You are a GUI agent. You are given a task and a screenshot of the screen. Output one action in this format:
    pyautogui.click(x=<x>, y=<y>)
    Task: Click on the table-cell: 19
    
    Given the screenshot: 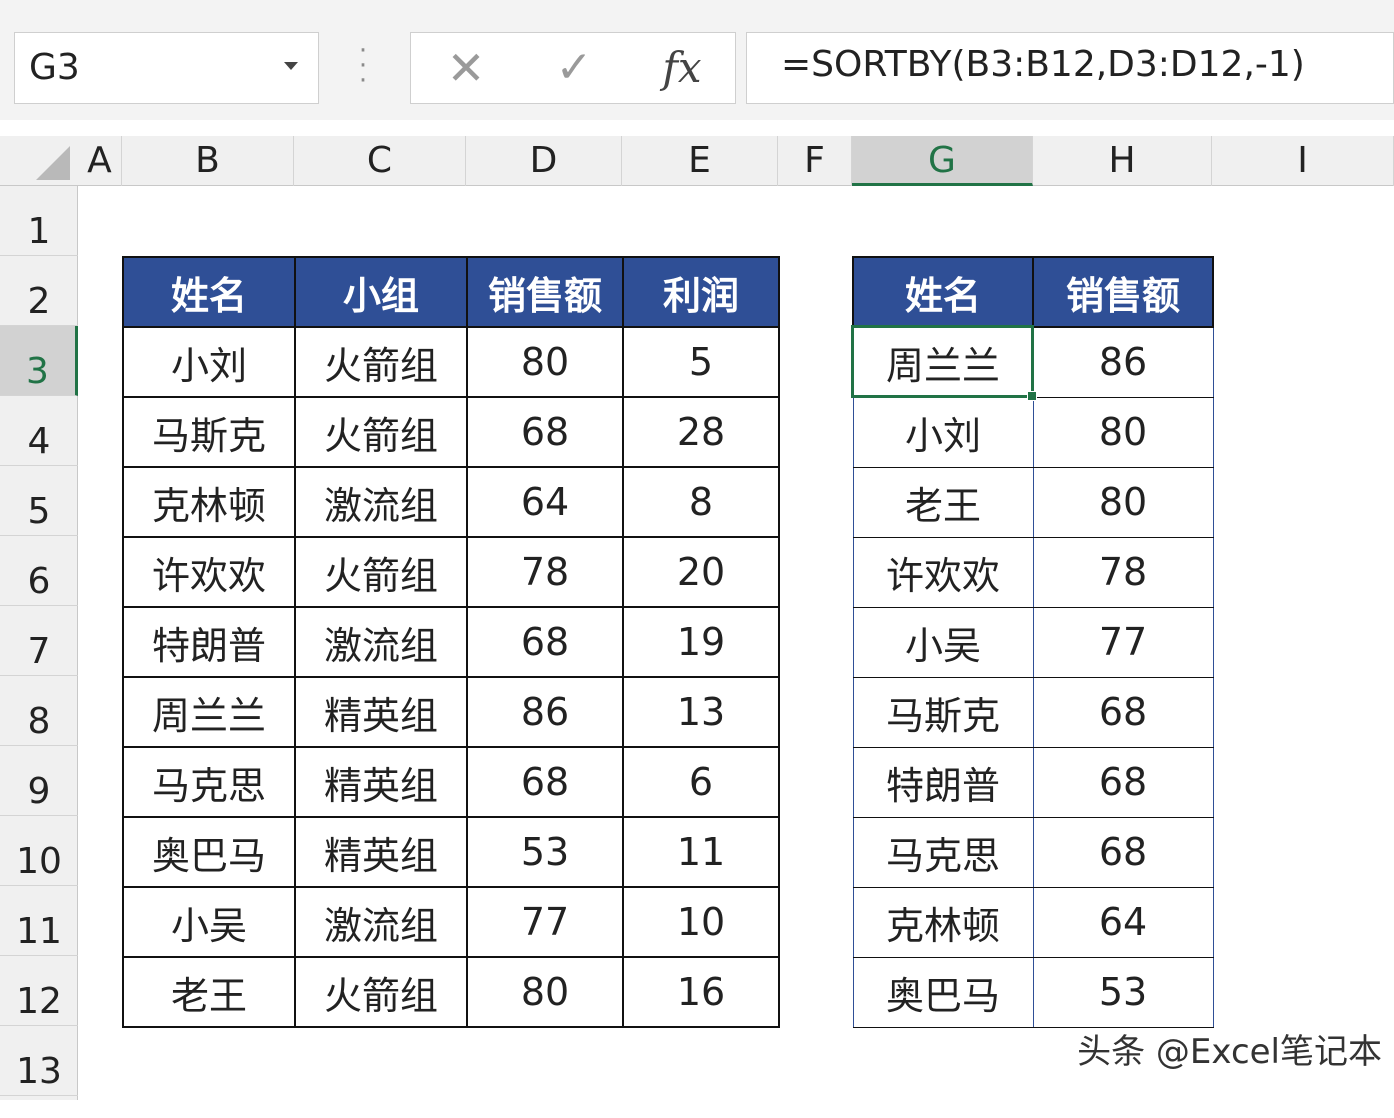 What is the action you would take?
    pyautogui.click(x=701, y=642)
    